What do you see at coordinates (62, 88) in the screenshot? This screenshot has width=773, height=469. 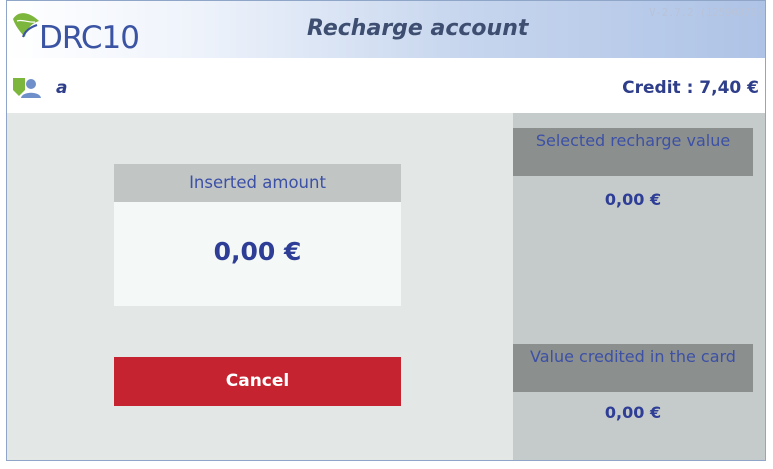 I see `user-name: a` at bounding box center [62, 88].